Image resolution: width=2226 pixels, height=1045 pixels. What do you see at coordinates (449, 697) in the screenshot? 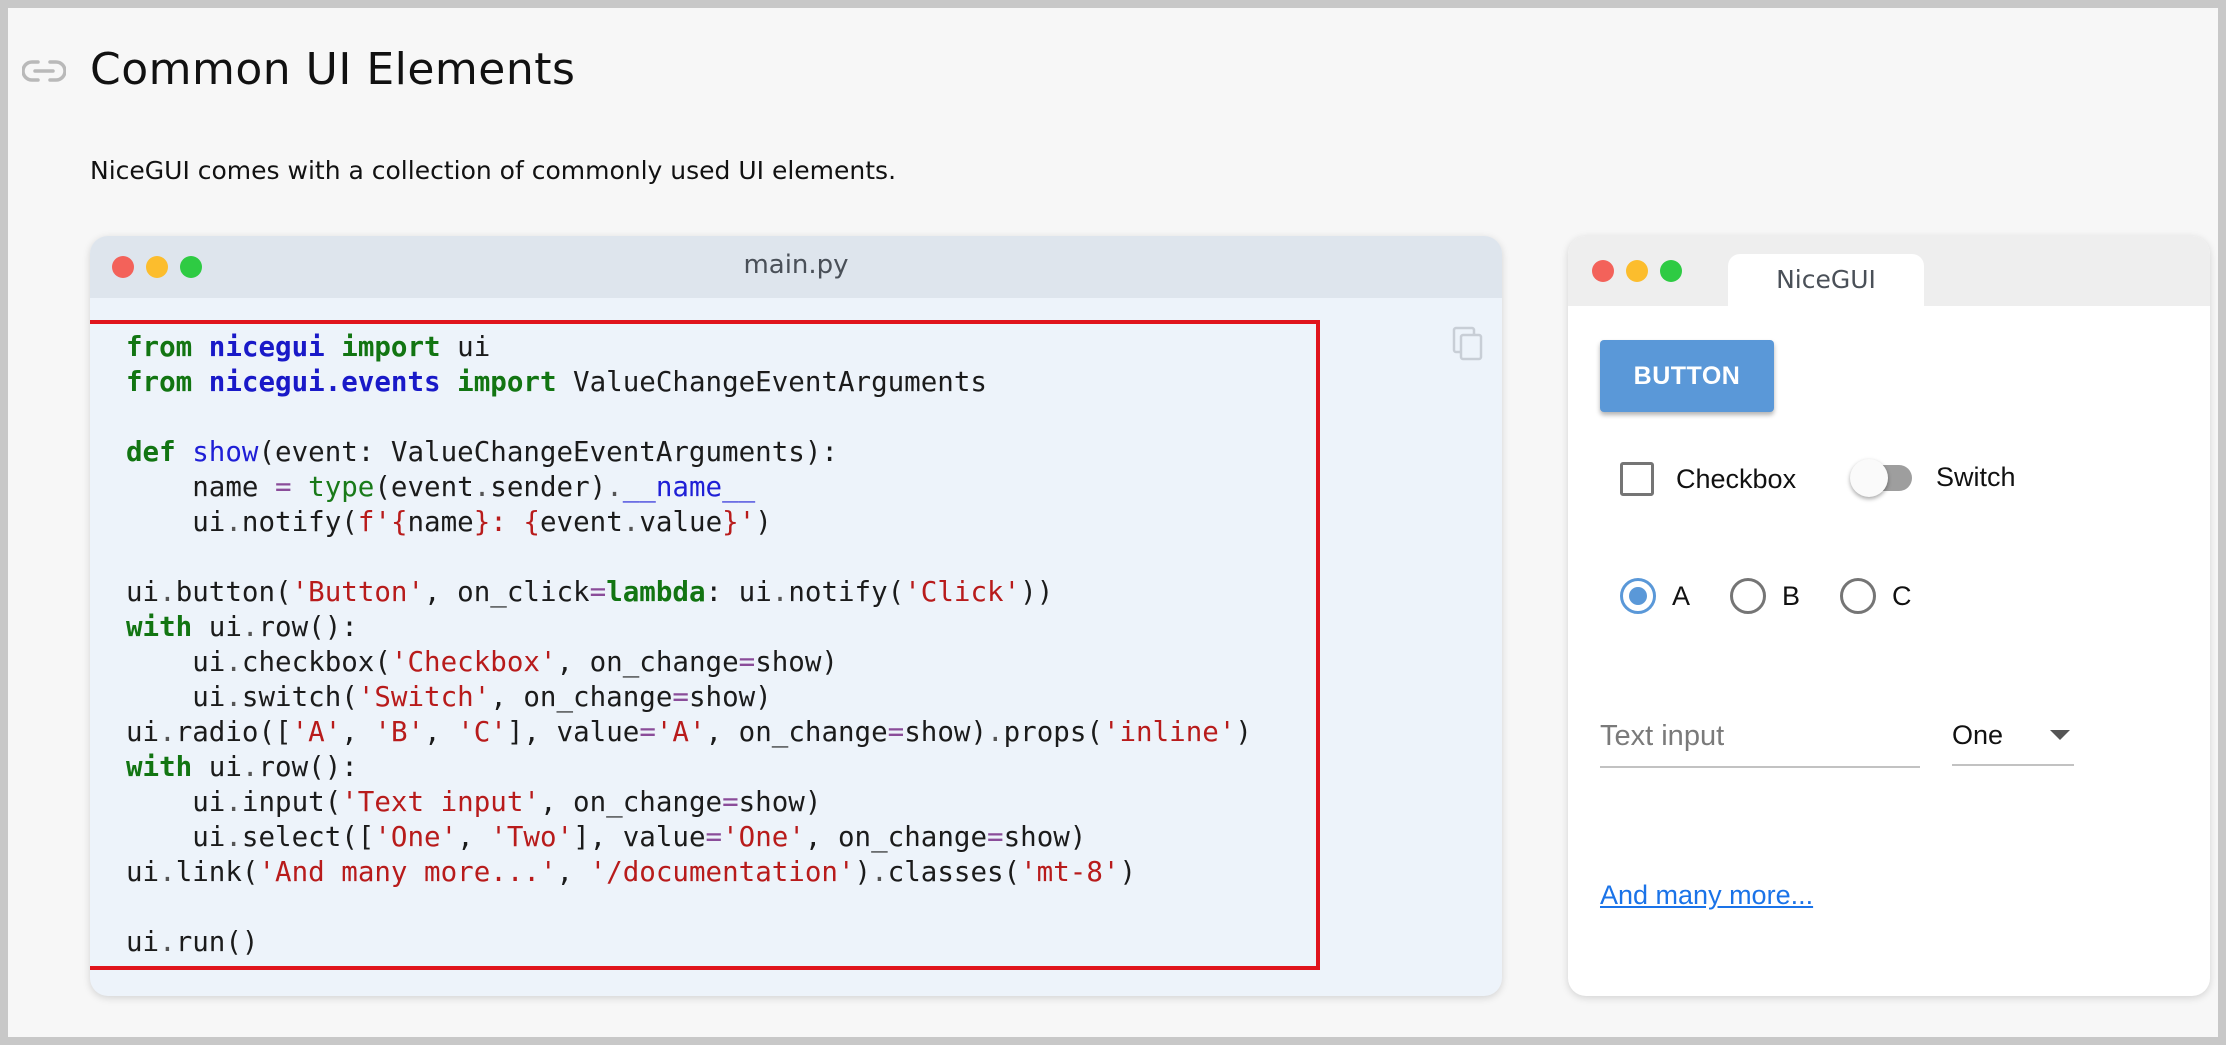
I see `code-line: ui.switch('Switch', on_change=show)` at bounding box center [449, 697].